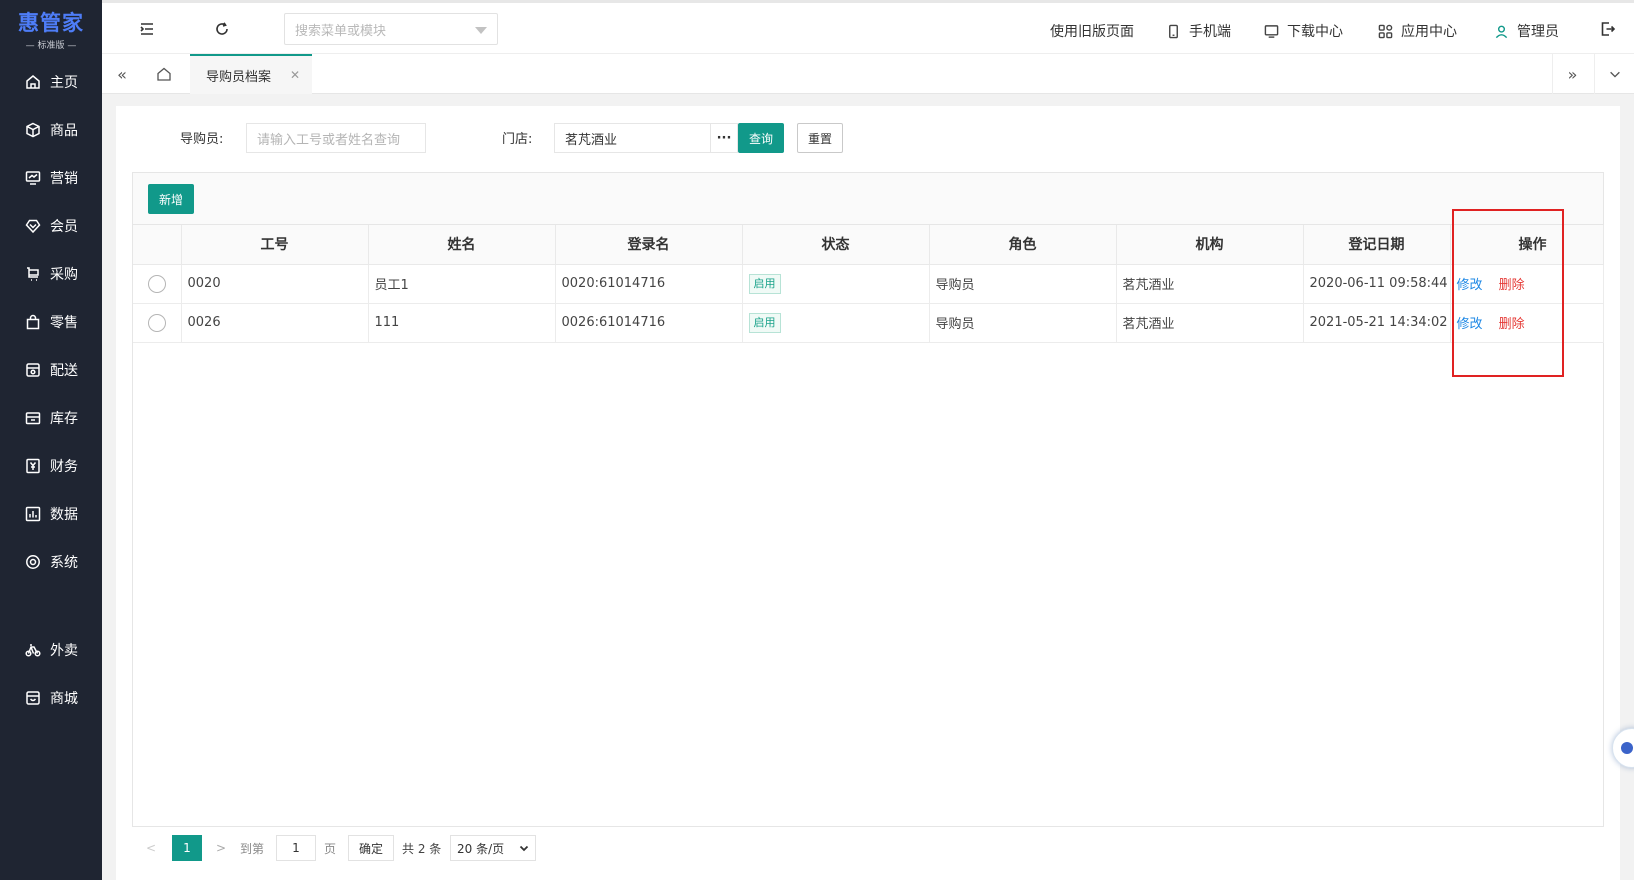  What do you see at coordinates (462, 245) in the screenshot?
I see `column-header-name: 姓名` at bounding box center [462, 245].